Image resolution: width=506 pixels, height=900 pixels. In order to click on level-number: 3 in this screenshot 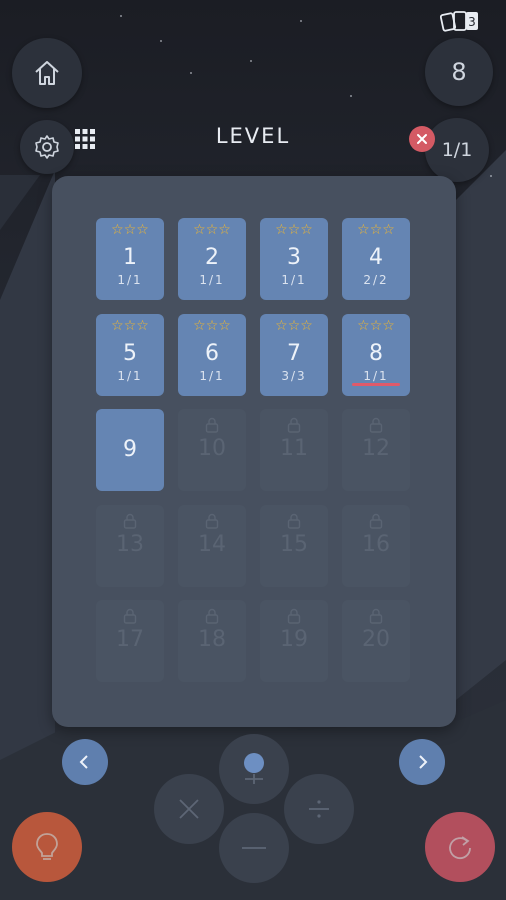, I will do `click(294, 257)`.